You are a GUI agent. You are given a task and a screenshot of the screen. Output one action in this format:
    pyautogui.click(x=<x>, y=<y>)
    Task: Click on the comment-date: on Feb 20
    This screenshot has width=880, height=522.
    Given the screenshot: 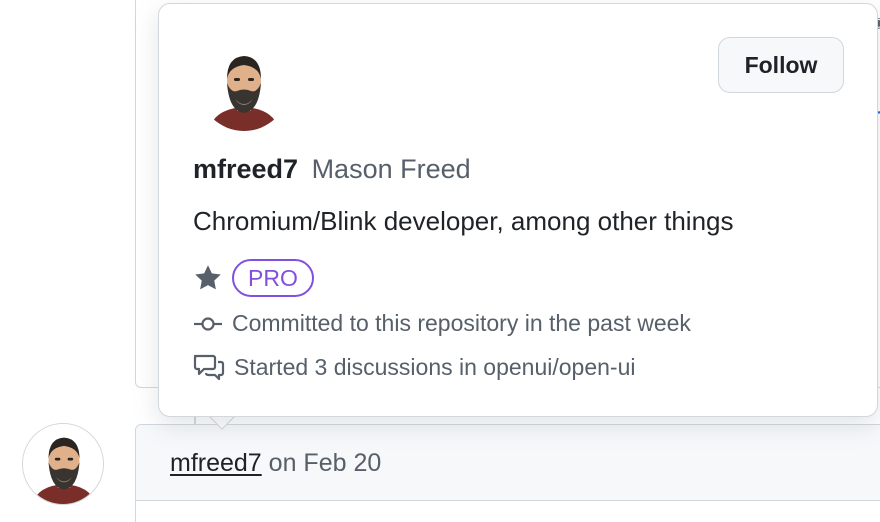 What is the action you would take?
    pyautogui.click(x=325, y=463)
    